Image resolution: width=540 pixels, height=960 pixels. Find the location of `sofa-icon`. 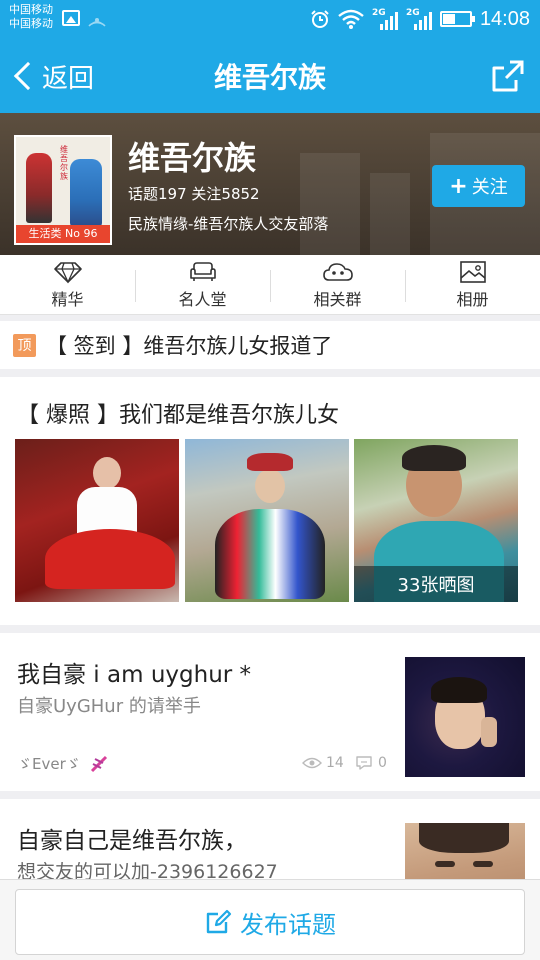

sofa-icon is located at coordinates (202, 271).